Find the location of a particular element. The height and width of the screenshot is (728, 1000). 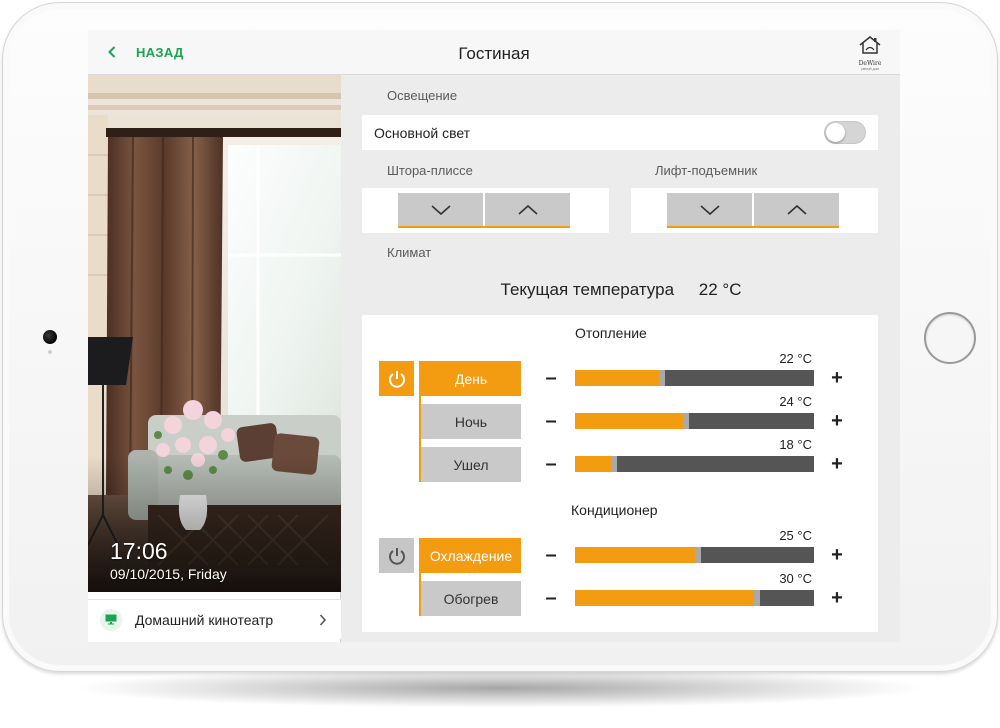

cooling-heat-plus-button: + is located at coordinates (837, 598).